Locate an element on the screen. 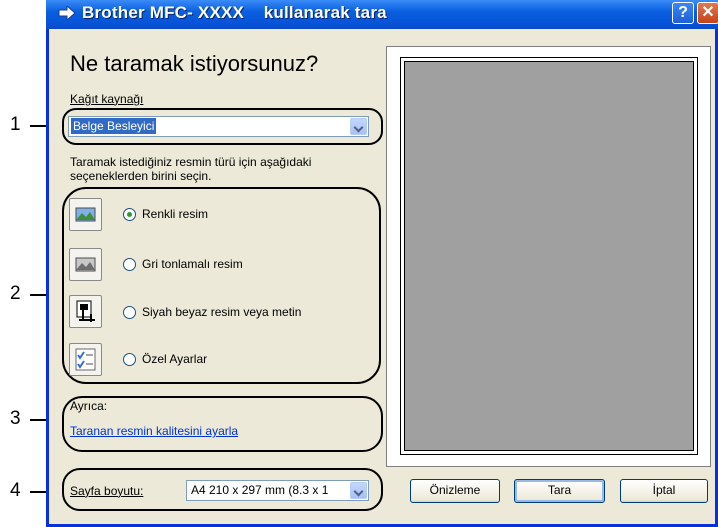 This screenshot has width=718, height=527. callout-3: 3 is located at coordinates (15, 418).